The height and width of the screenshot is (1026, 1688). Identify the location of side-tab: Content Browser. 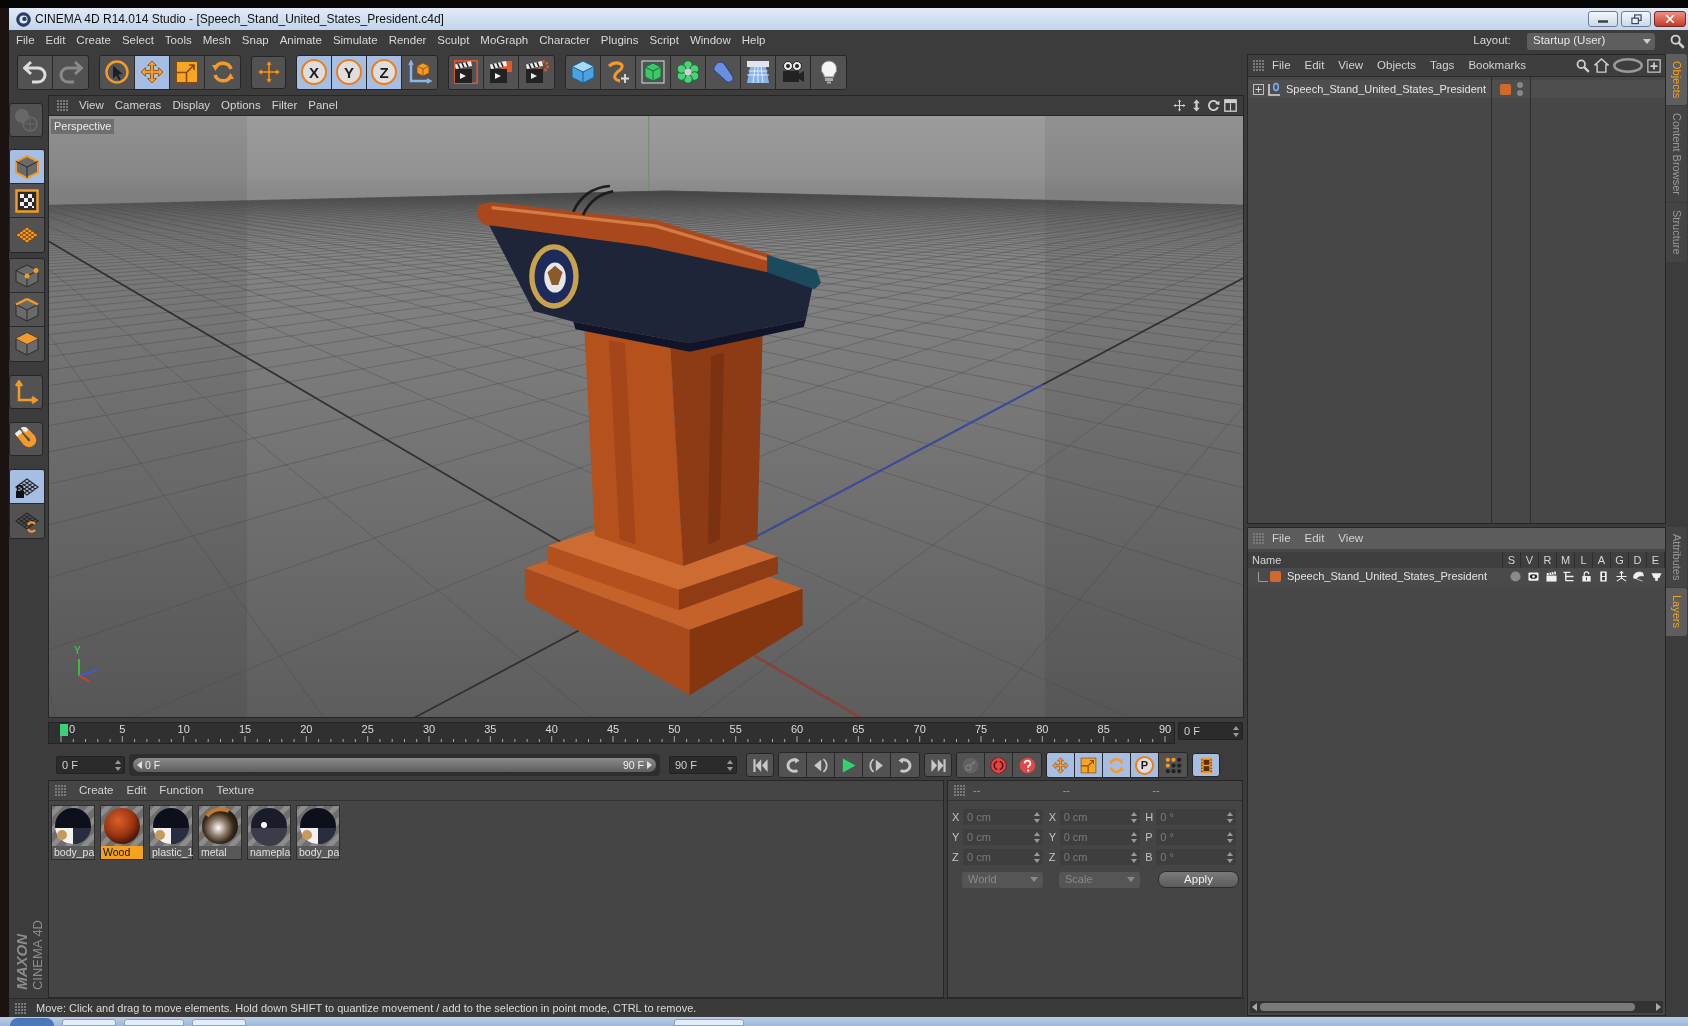
(1676, 154).